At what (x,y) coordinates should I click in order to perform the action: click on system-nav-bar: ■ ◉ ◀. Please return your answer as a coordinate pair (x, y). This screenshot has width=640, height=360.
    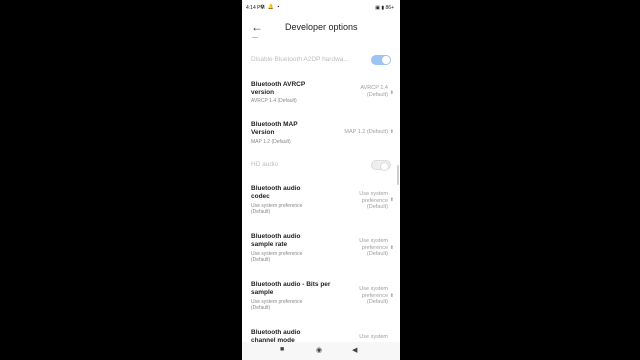
    Looking at the image, I should click on (321, 351).